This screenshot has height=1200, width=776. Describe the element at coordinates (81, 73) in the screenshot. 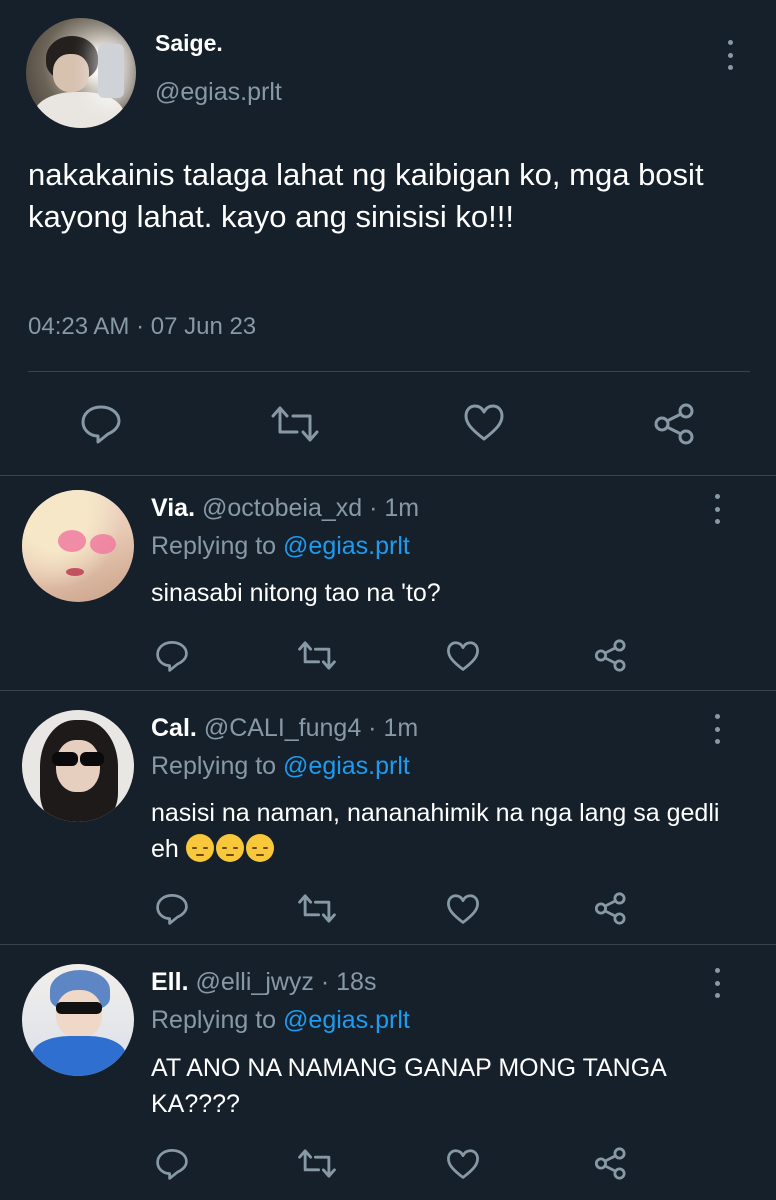

I see `avatar-saige` at that location.